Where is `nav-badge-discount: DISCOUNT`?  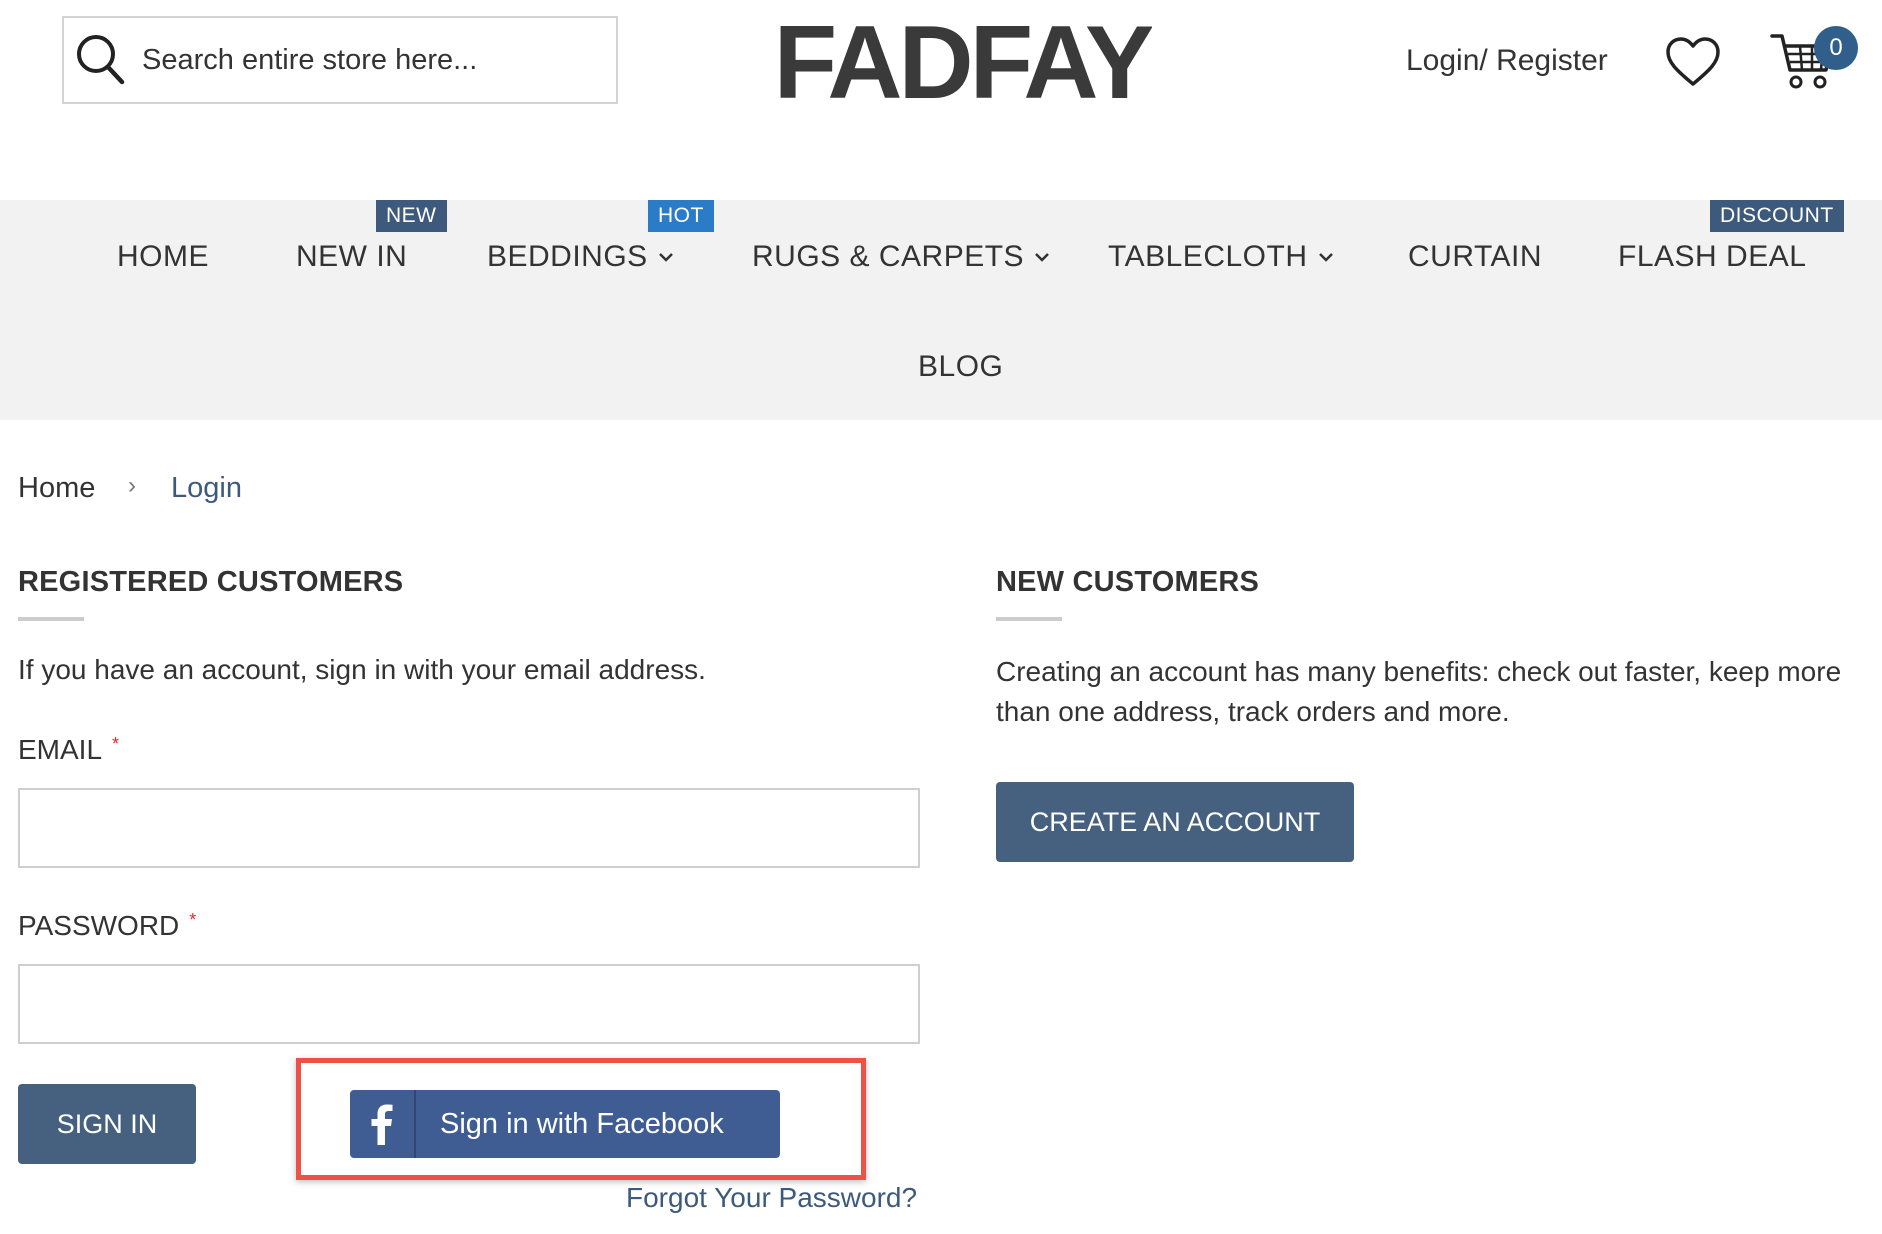
nav-badge-discount: DISCOUNT is located at coordinates (1777, 216).